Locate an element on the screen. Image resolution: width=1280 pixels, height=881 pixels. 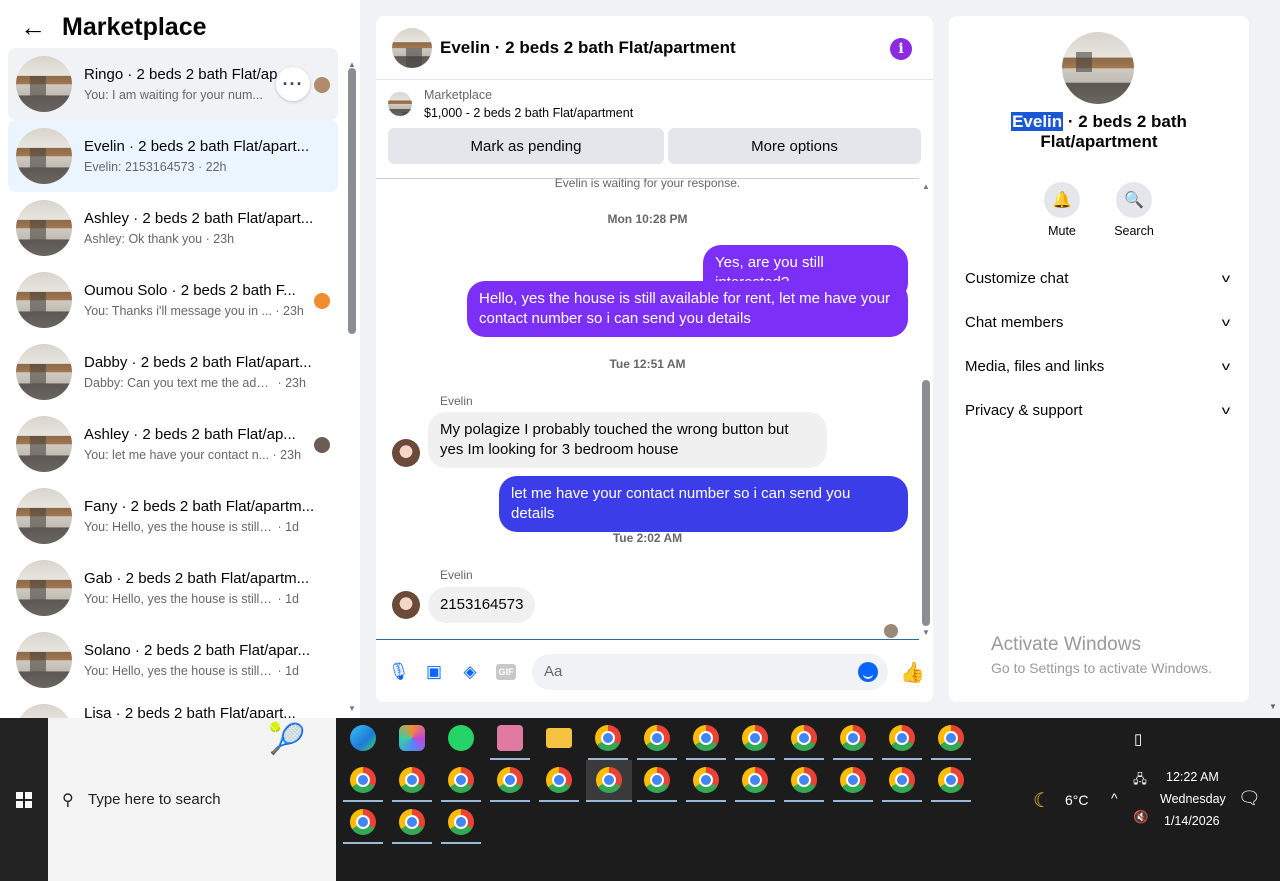
scroll-up-icon: ▲ is located at coordinates (926, 186).